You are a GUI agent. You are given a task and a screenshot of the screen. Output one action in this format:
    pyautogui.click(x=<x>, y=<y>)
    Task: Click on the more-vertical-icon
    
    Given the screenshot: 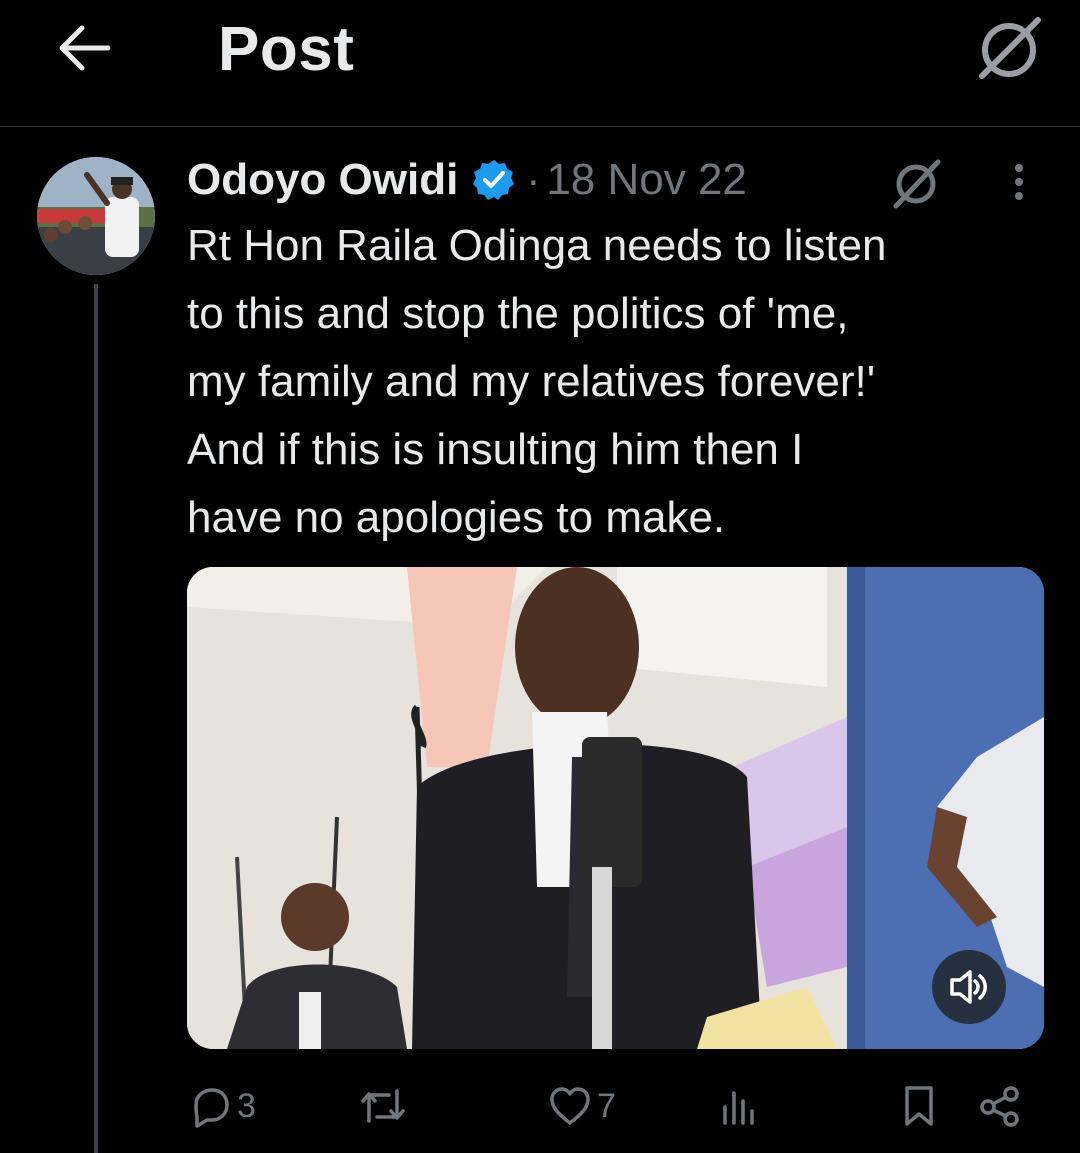 What is the action you would take?
    pyautogui.click(x=1019, y=182)
    